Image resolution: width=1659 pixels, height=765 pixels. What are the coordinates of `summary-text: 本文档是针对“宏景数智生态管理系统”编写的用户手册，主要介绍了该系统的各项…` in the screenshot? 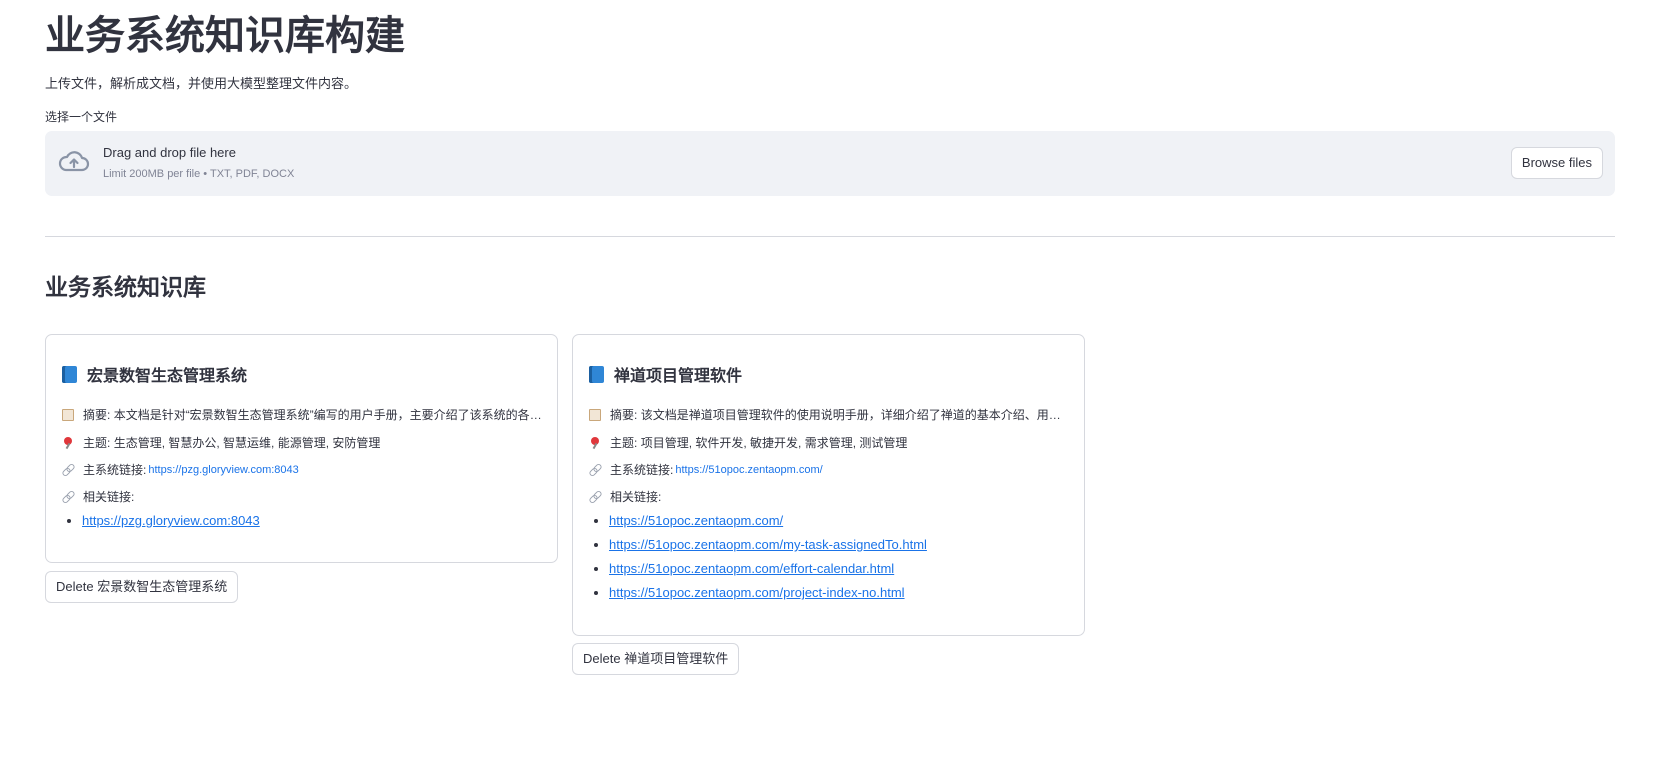 It's located at (327, 415).